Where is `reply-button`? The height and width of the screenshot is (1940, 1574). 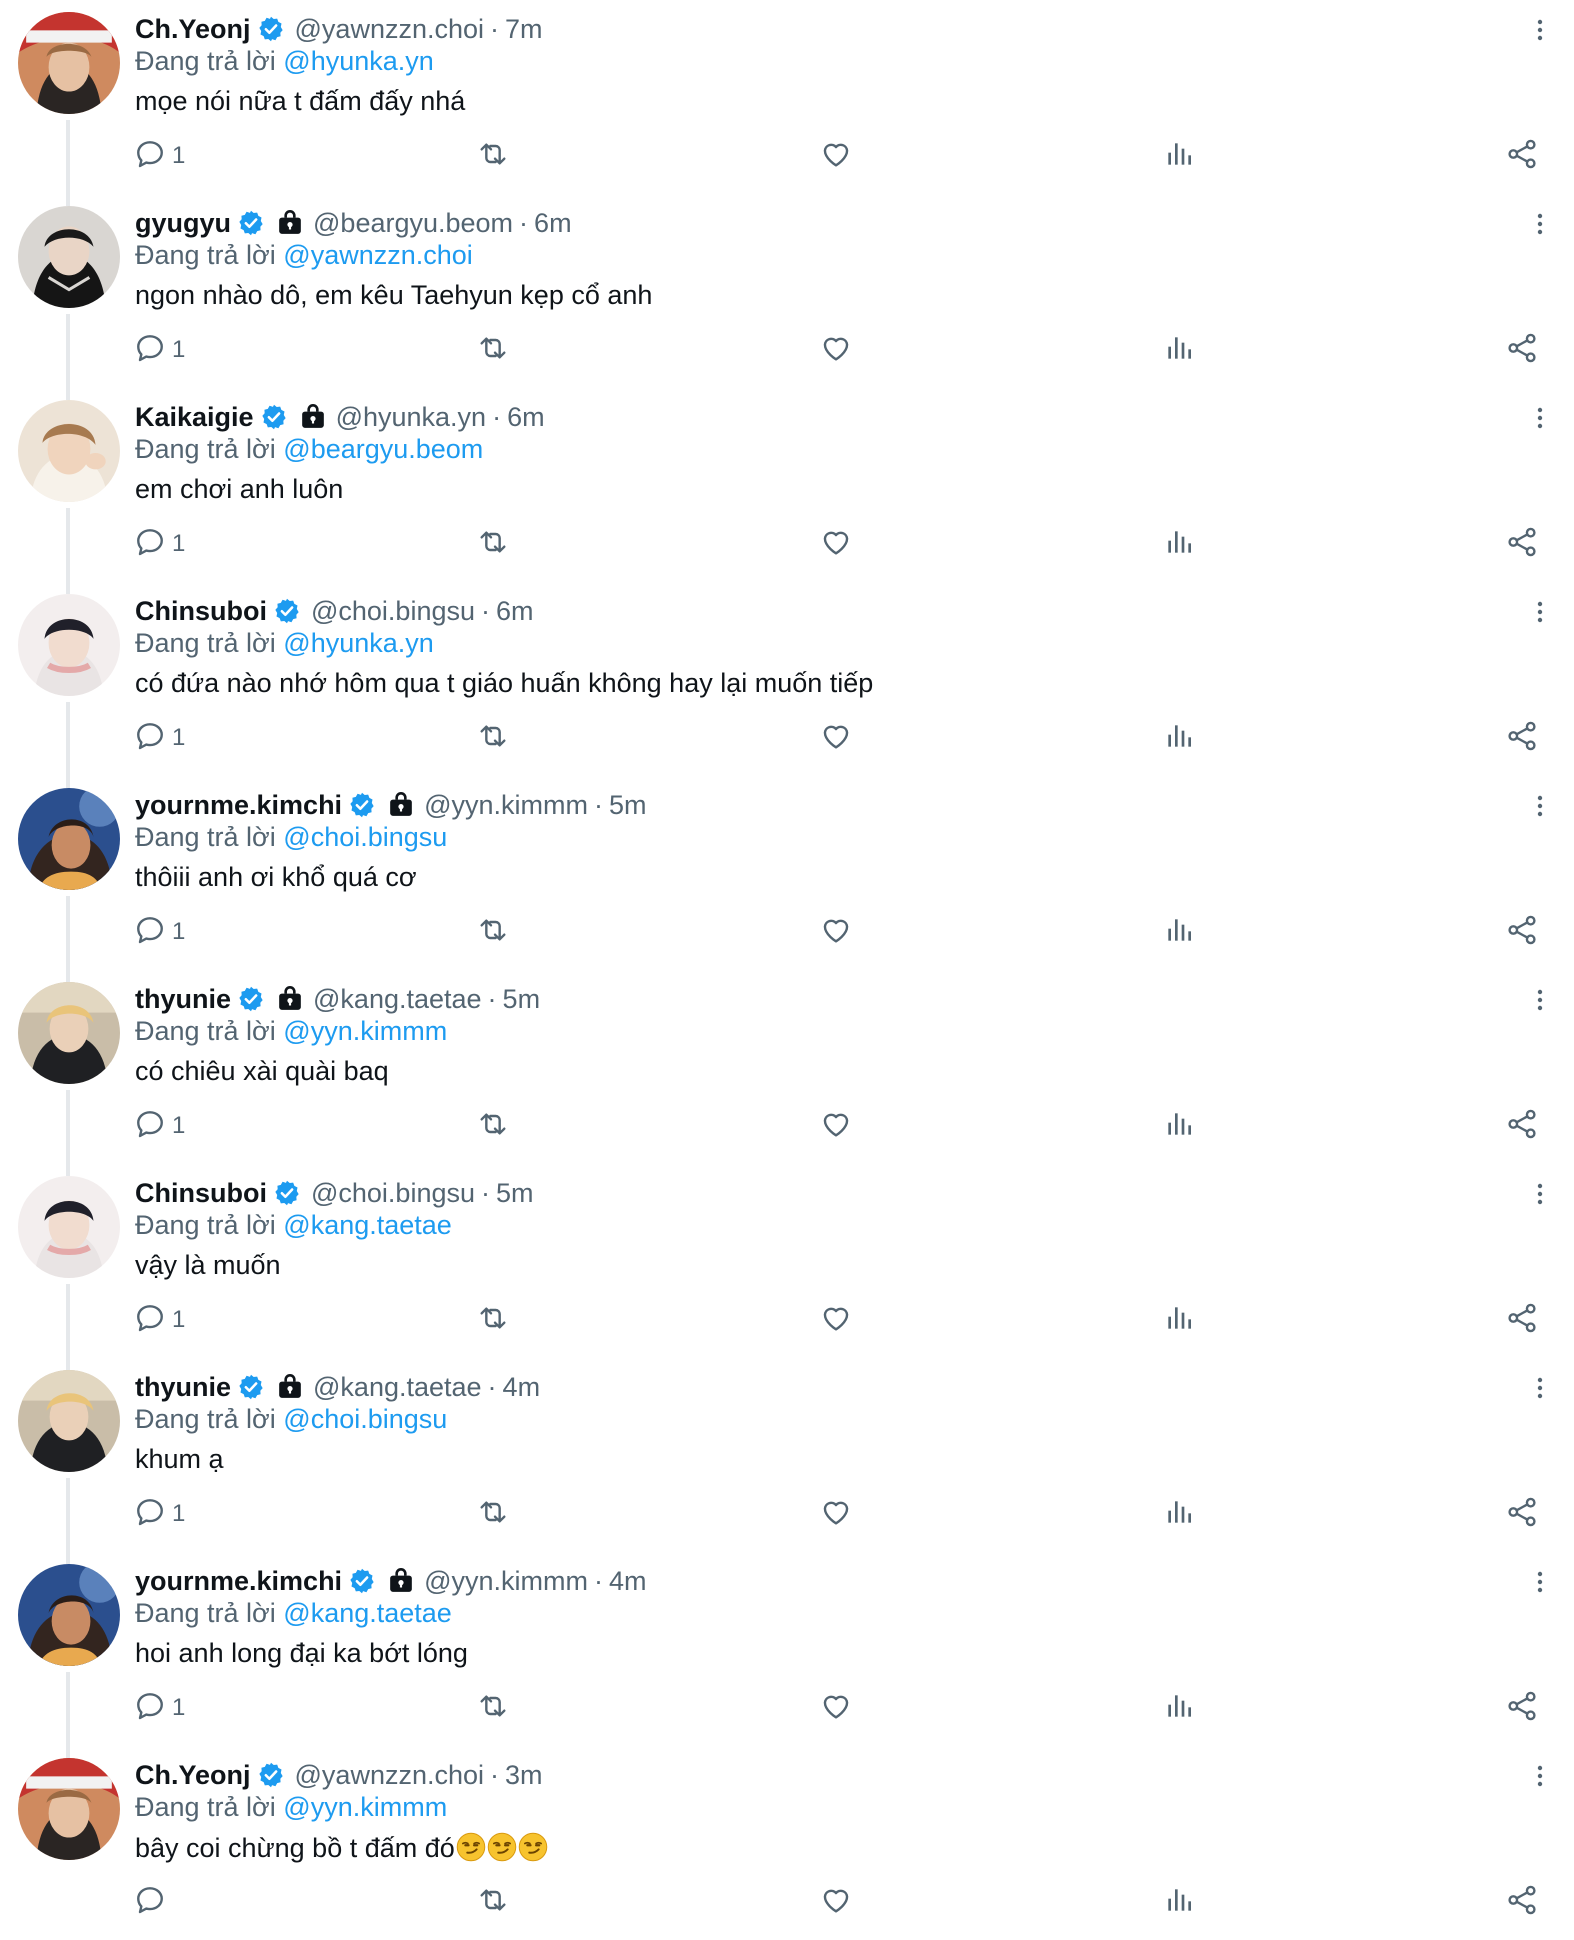 reply-button is located at coordinates (150, 1902).